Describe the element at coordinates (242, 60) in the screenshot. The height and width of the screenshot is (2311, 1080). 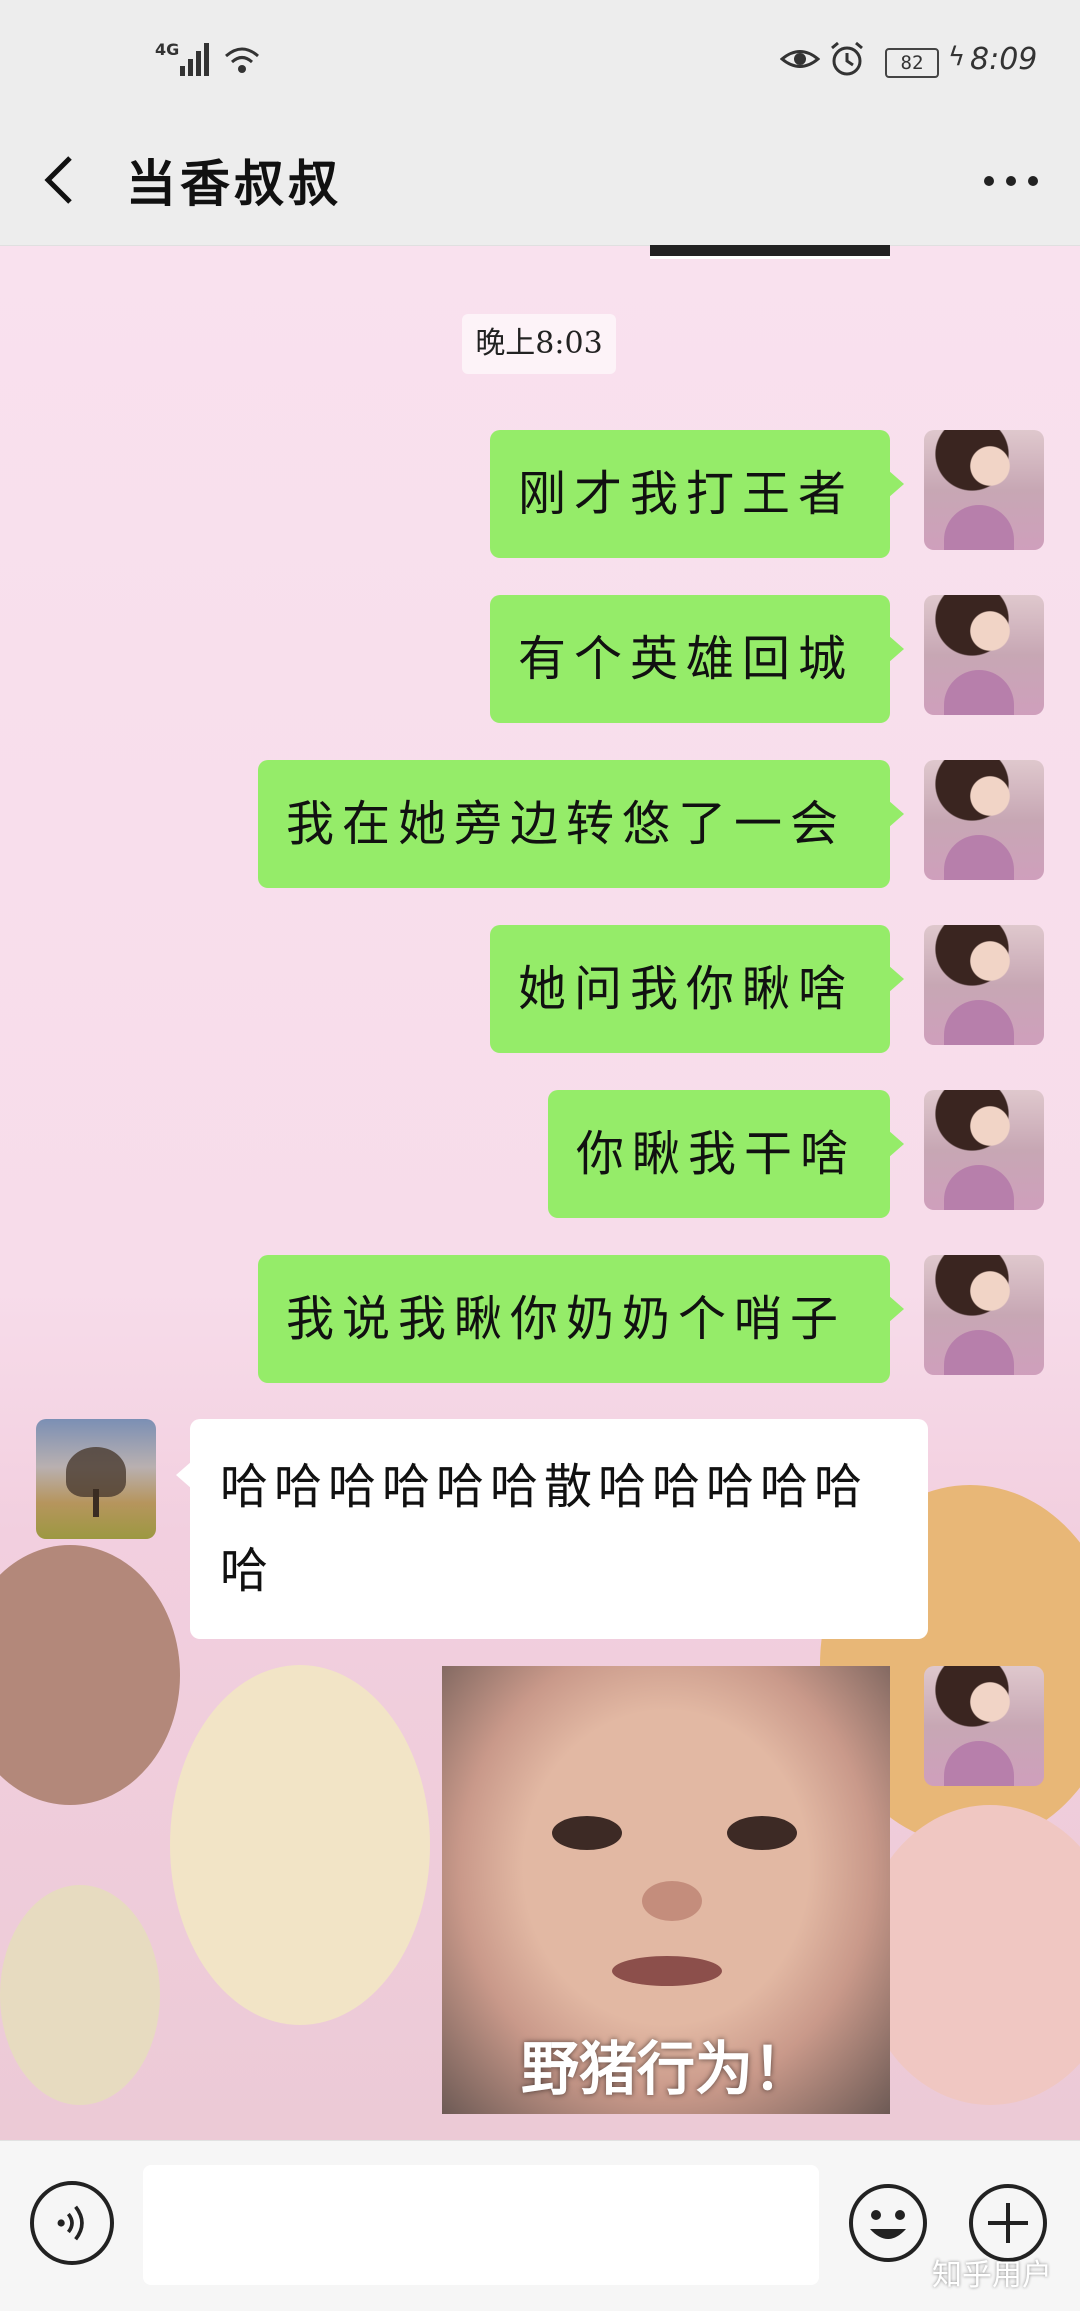
I see `wifi-icon` at that location.